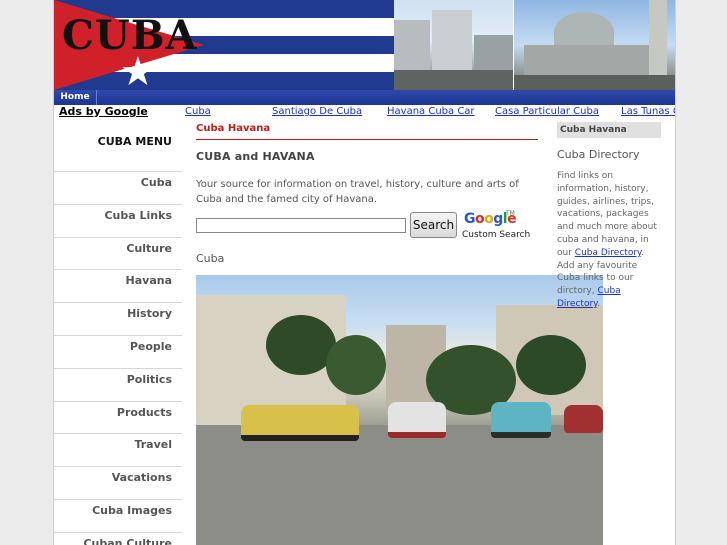 The height and width of the screenshot is (545, 727). What do you see at coordinates (118, 287) in the screenshot?
I see `menu-item-havana: Havana` at bounding box center [118, 287].